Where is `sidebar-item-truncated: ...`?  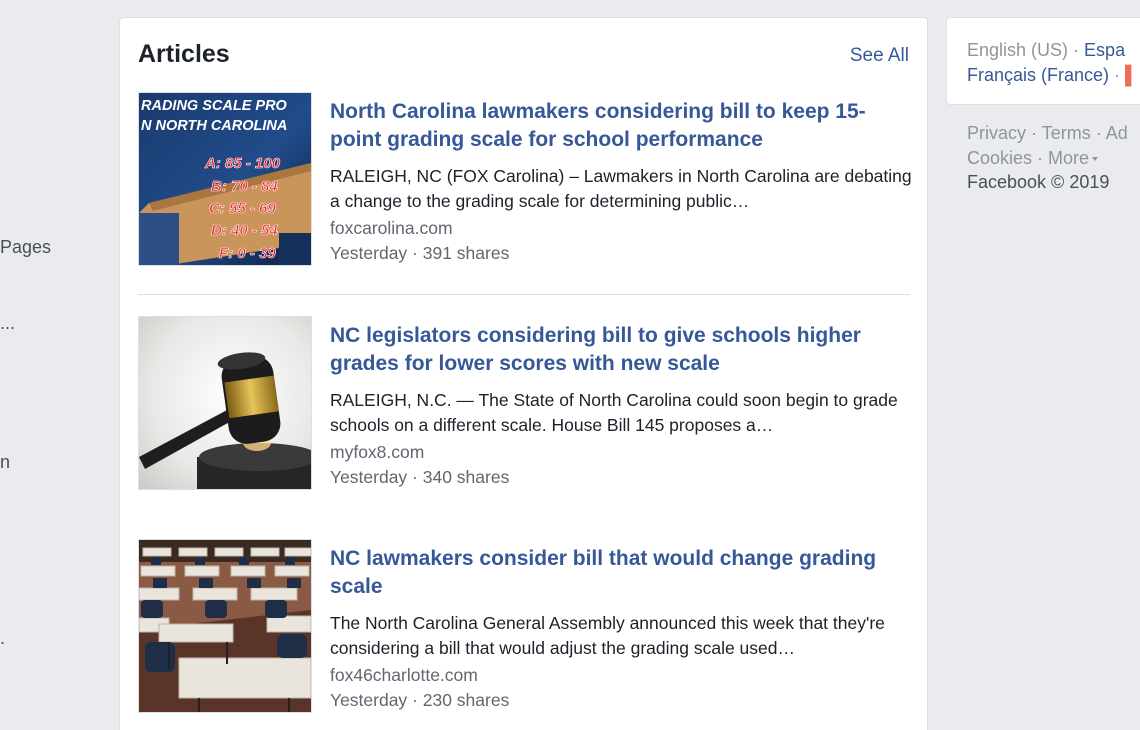 sidebar-item-truncated: ... is located at coordinates (7, 323).